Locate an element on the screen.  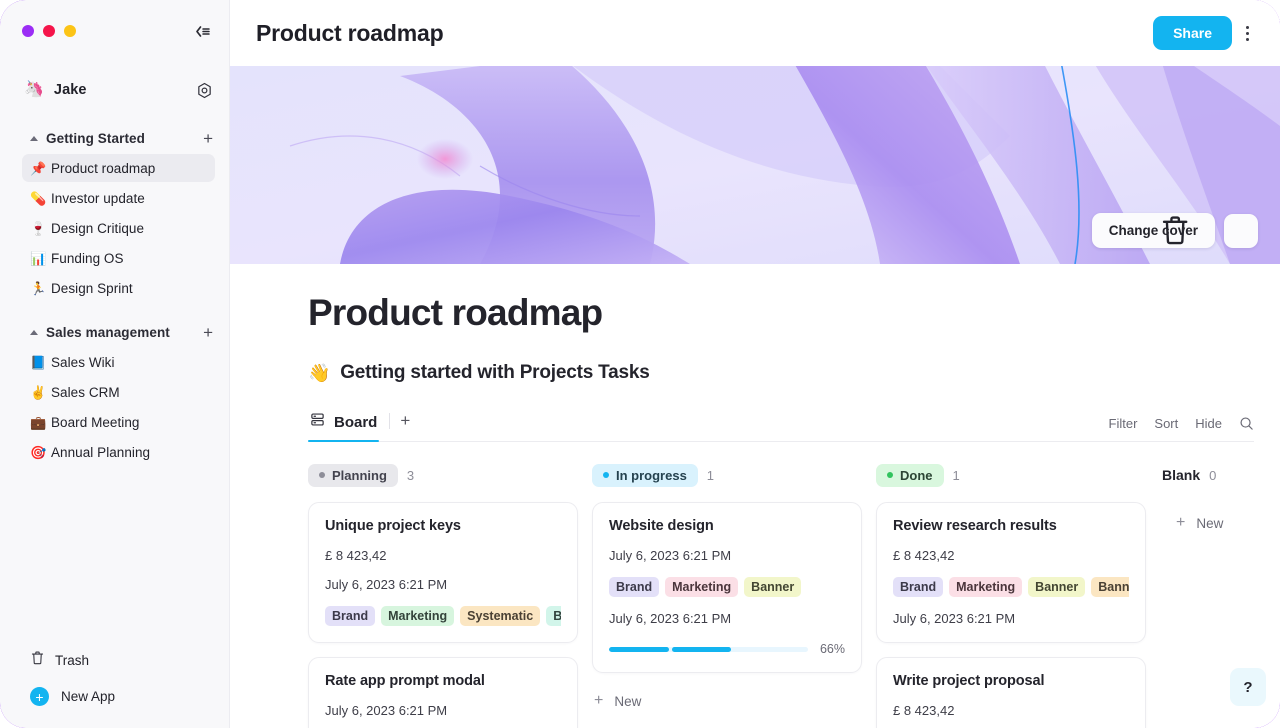
add-view-button: + is located at coordinates (405, 426).